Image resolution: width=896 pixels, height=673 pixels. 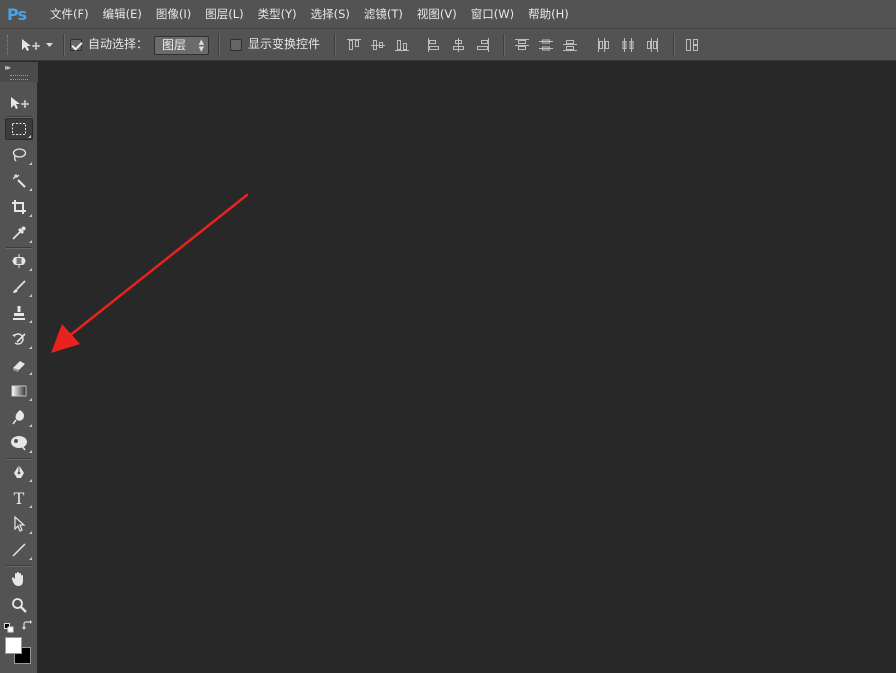 I want to click on align-top-edges-icon, so click(x=354, y=45).